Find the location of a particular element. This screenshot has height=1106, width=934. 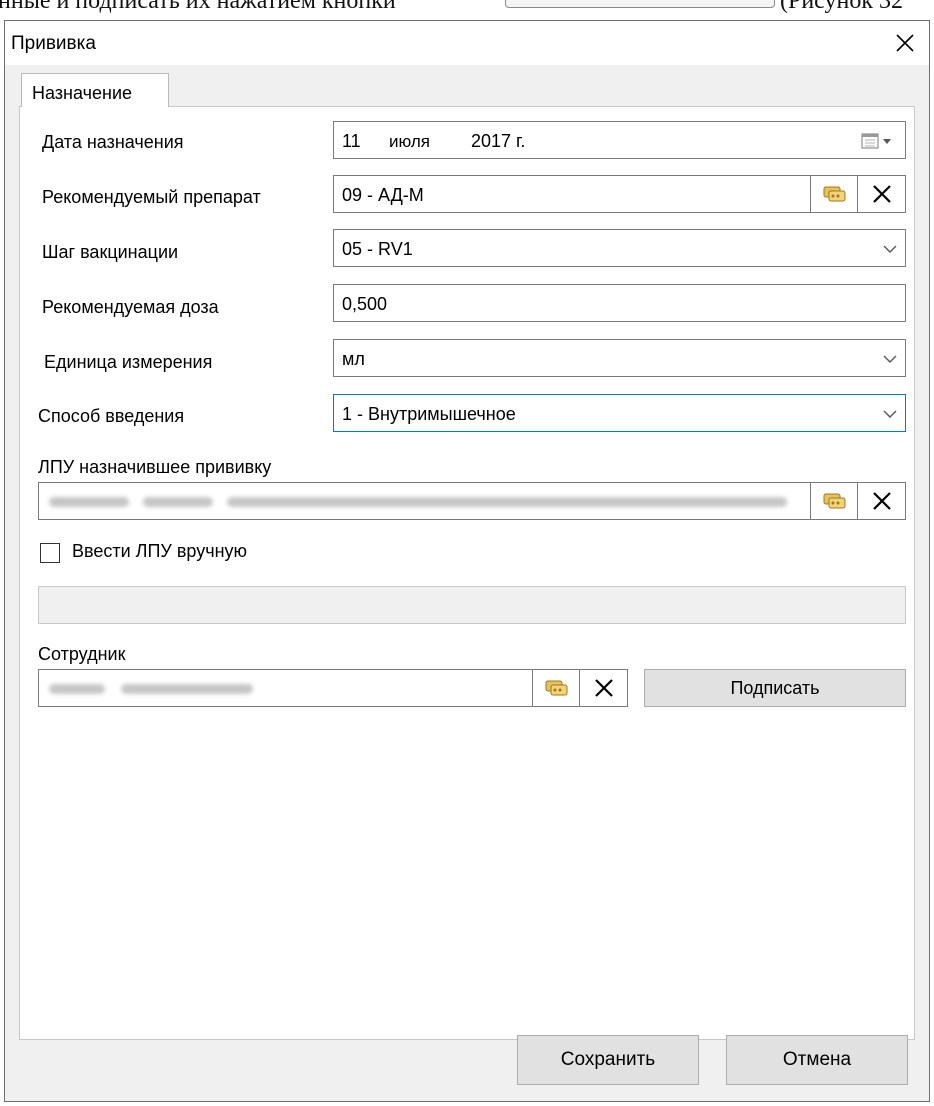

manual-lpu-checkbox is located at coordinates (50, 553).